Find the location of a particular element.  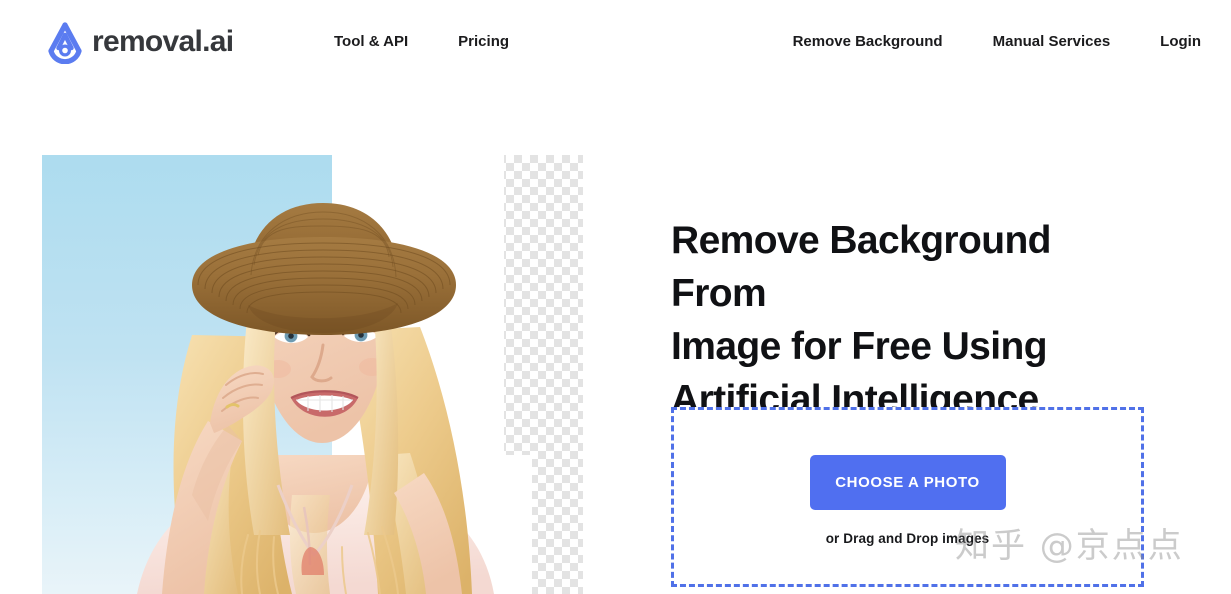

nav-item-tool-api: Tool & API is located at coordinates (371, 42).